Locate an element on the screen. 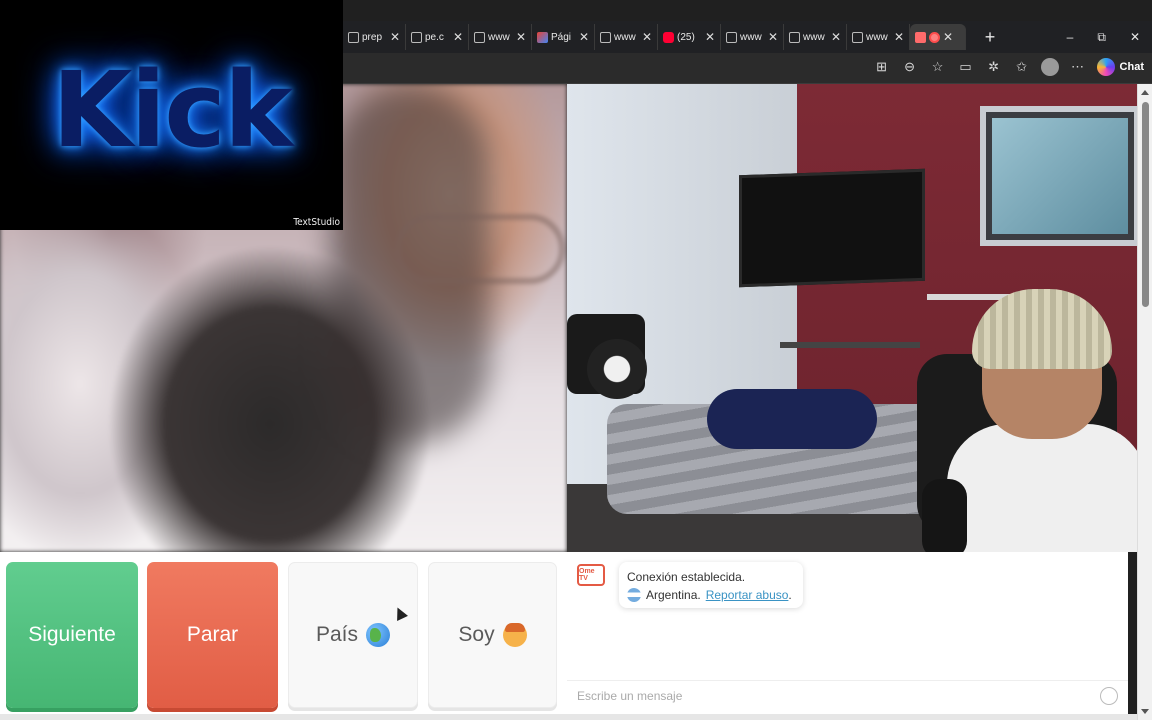 This screenshot has height=720, width=1152. watermark: TextStudio is located at coordinates (316, 222).